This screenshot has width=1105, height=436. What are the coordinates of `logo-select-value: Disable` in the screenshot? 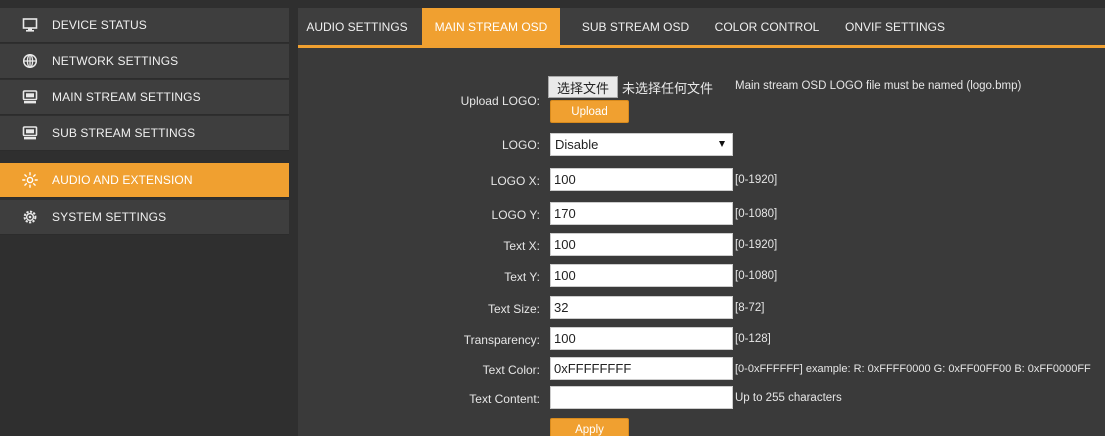 It's located at (577, 144).